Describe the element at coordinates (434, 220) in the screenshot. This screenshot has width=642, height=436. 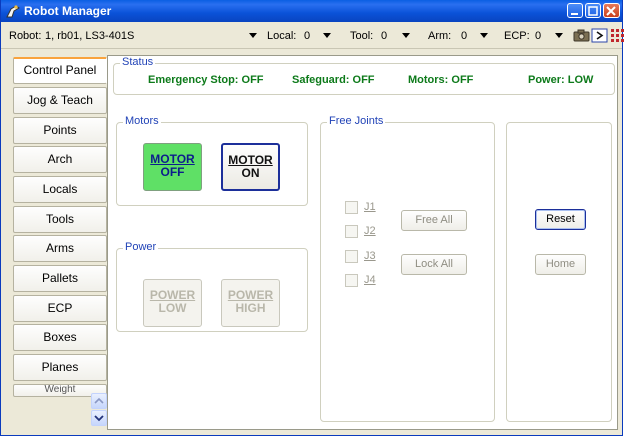
I see `free-all-button: Free All` at that location.